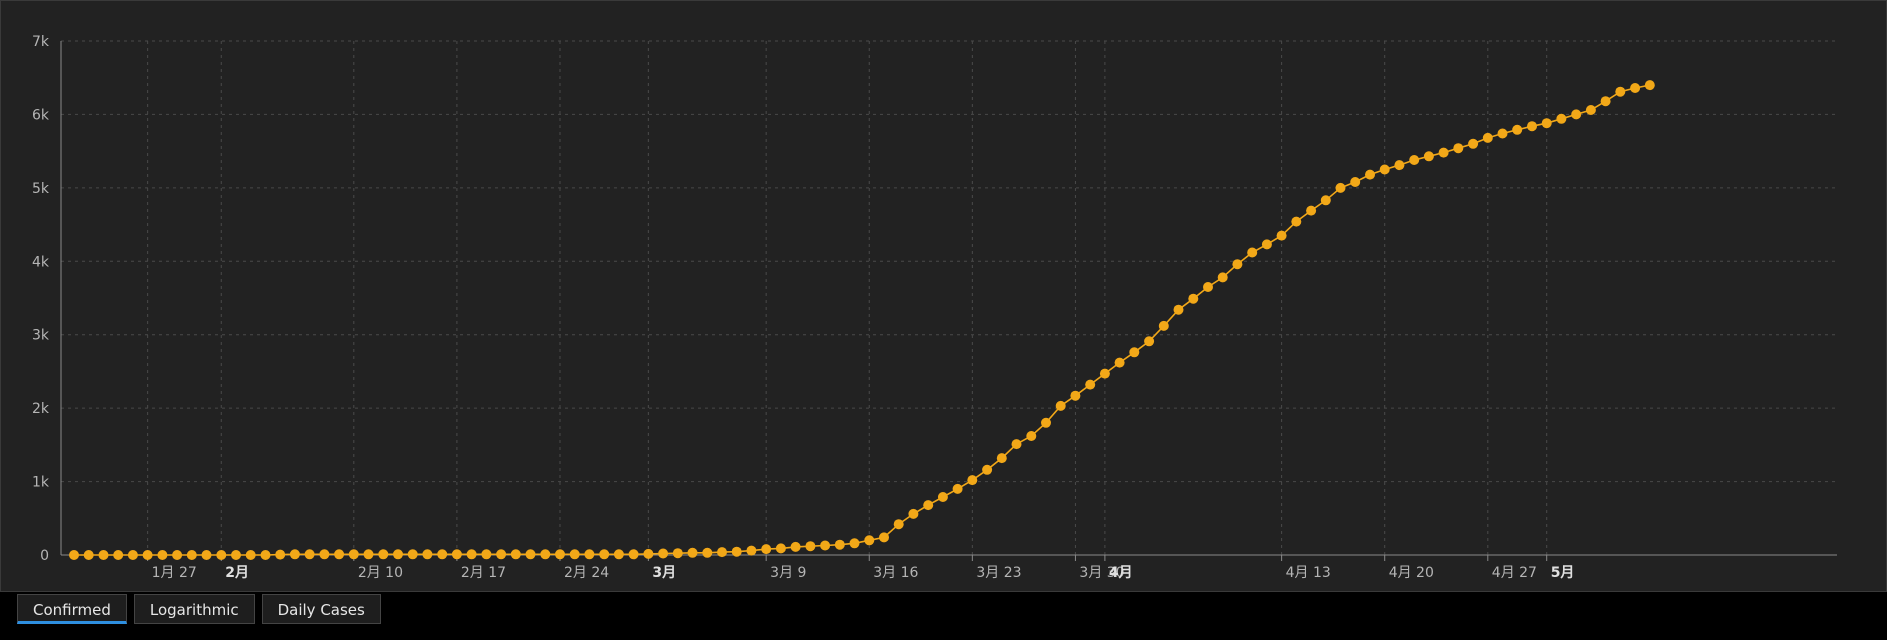 The width and height of the screenshot is (1887, 640). I want to click on tab-daily-cases: Daily Cases, so click(321, 609).